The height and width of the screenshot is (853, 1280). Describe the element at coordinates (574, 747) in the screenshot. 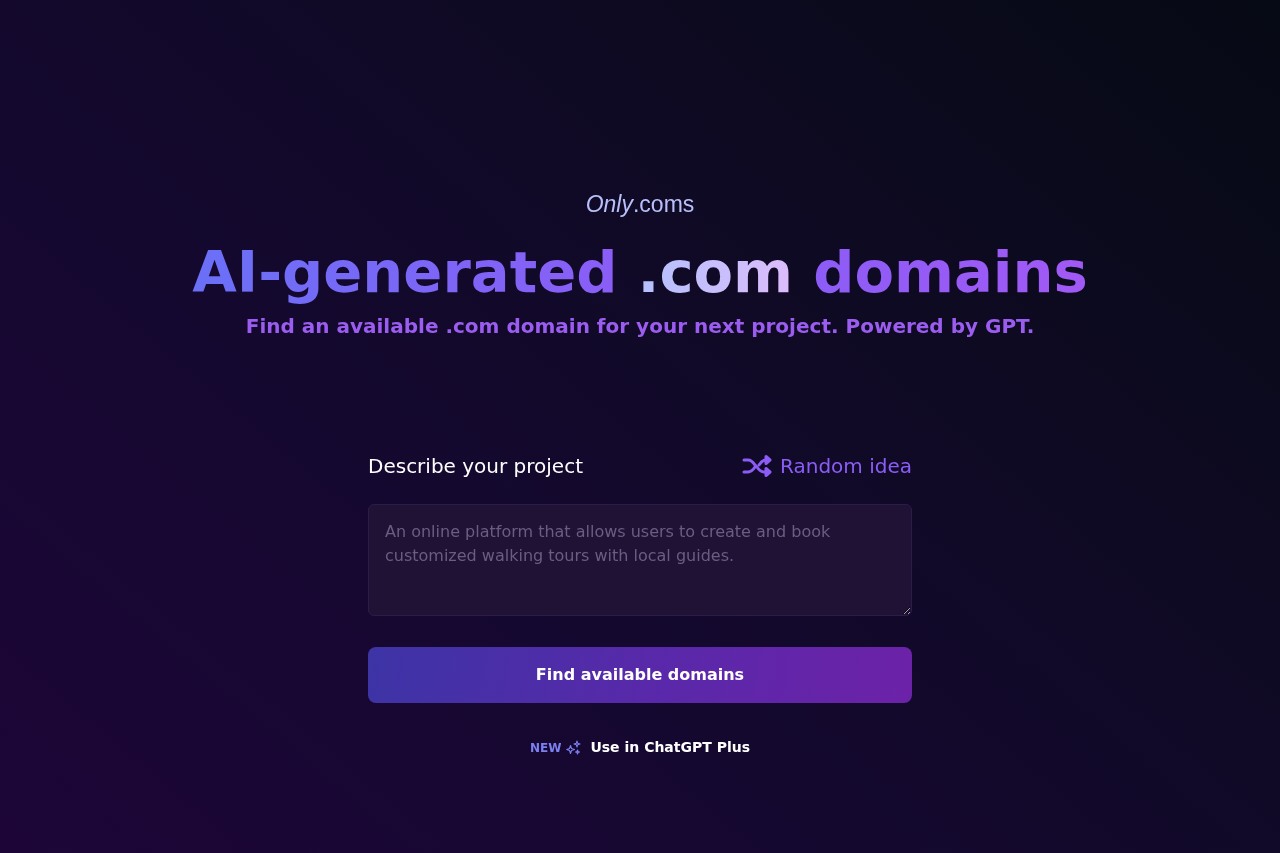

I see `sparkles-icon` at that location.